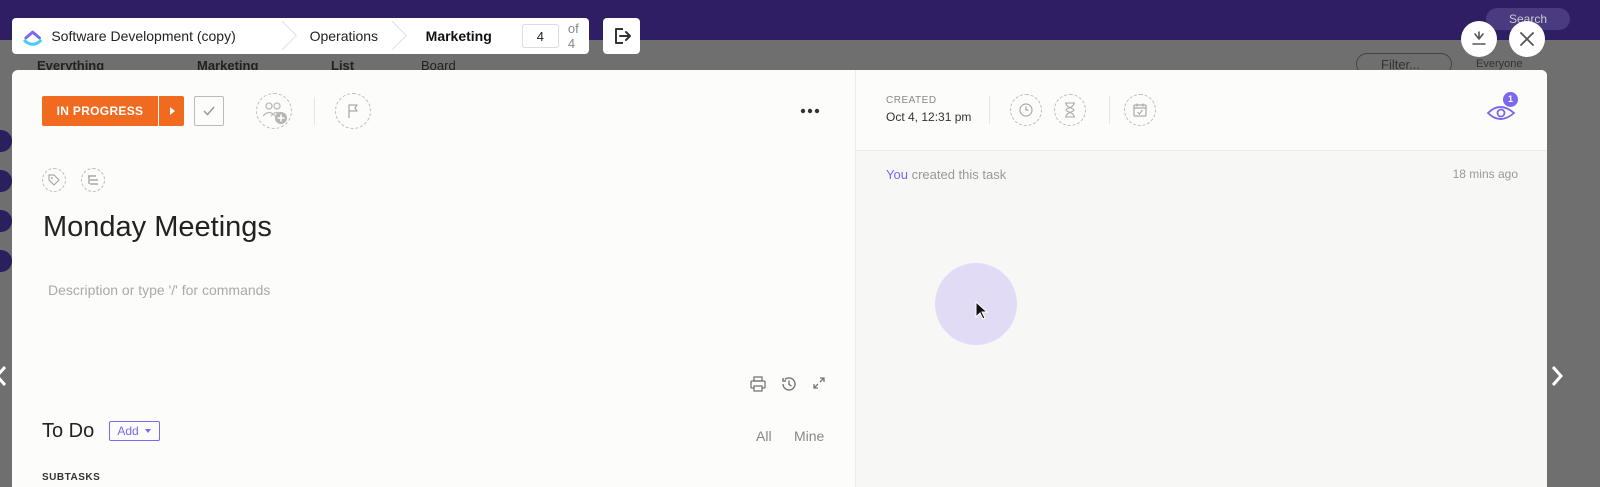  I want to click on time-estimate-button, so click(1070, 110).